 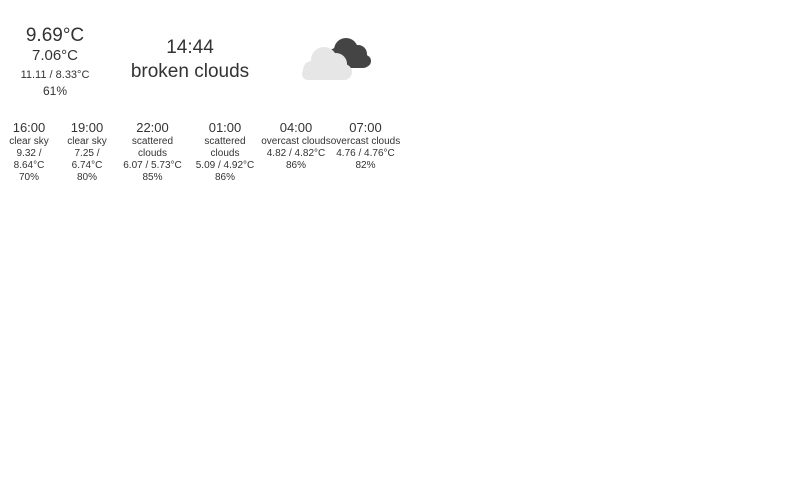 What do you see at coordinates (225, 165) in the screenshot?
I see `forecast-range: 5.09 / 4.92°C` at bounding box center [225, 165].